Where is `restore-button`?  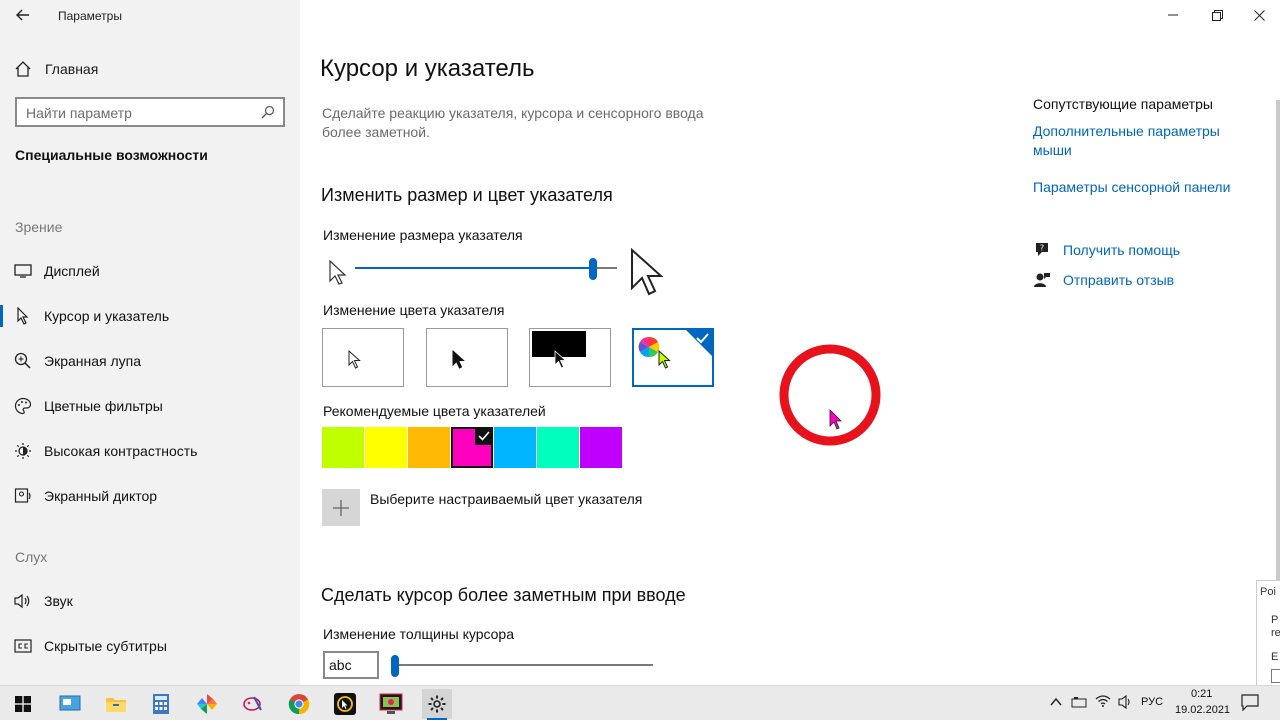
restore-button is located at coordinates (1217, 15).